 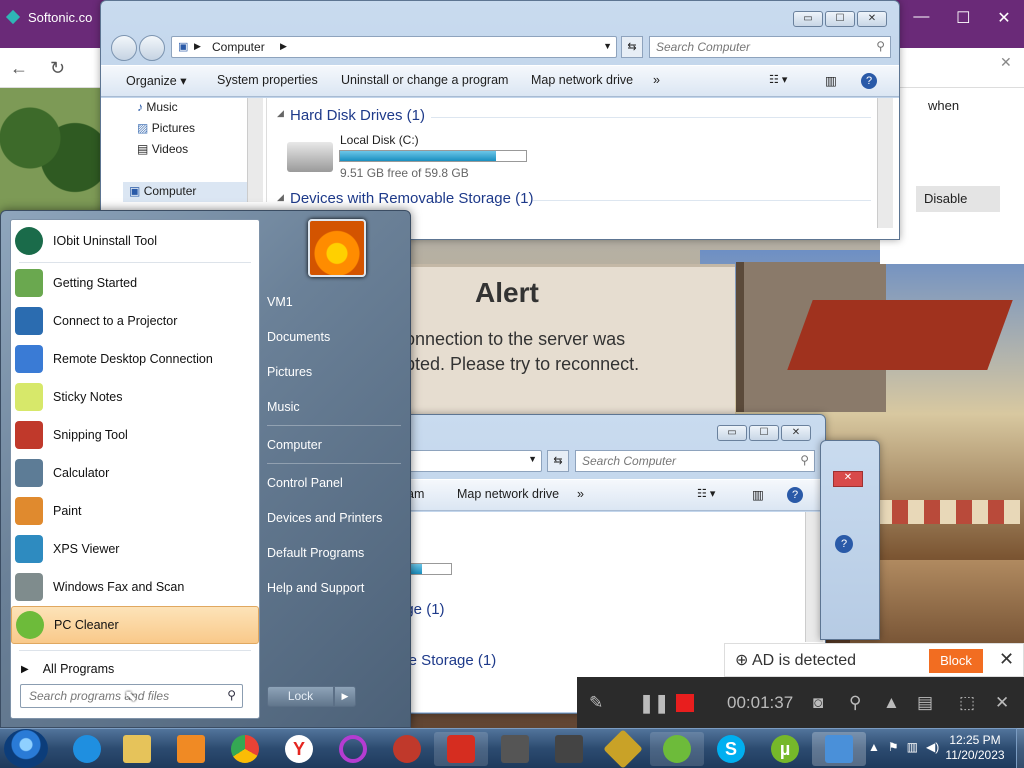 What do you see at coordinates (135, 669) in the screenshot?
I see `all-programs-button: ▶ All Programs` at bounding box center [135, 669].